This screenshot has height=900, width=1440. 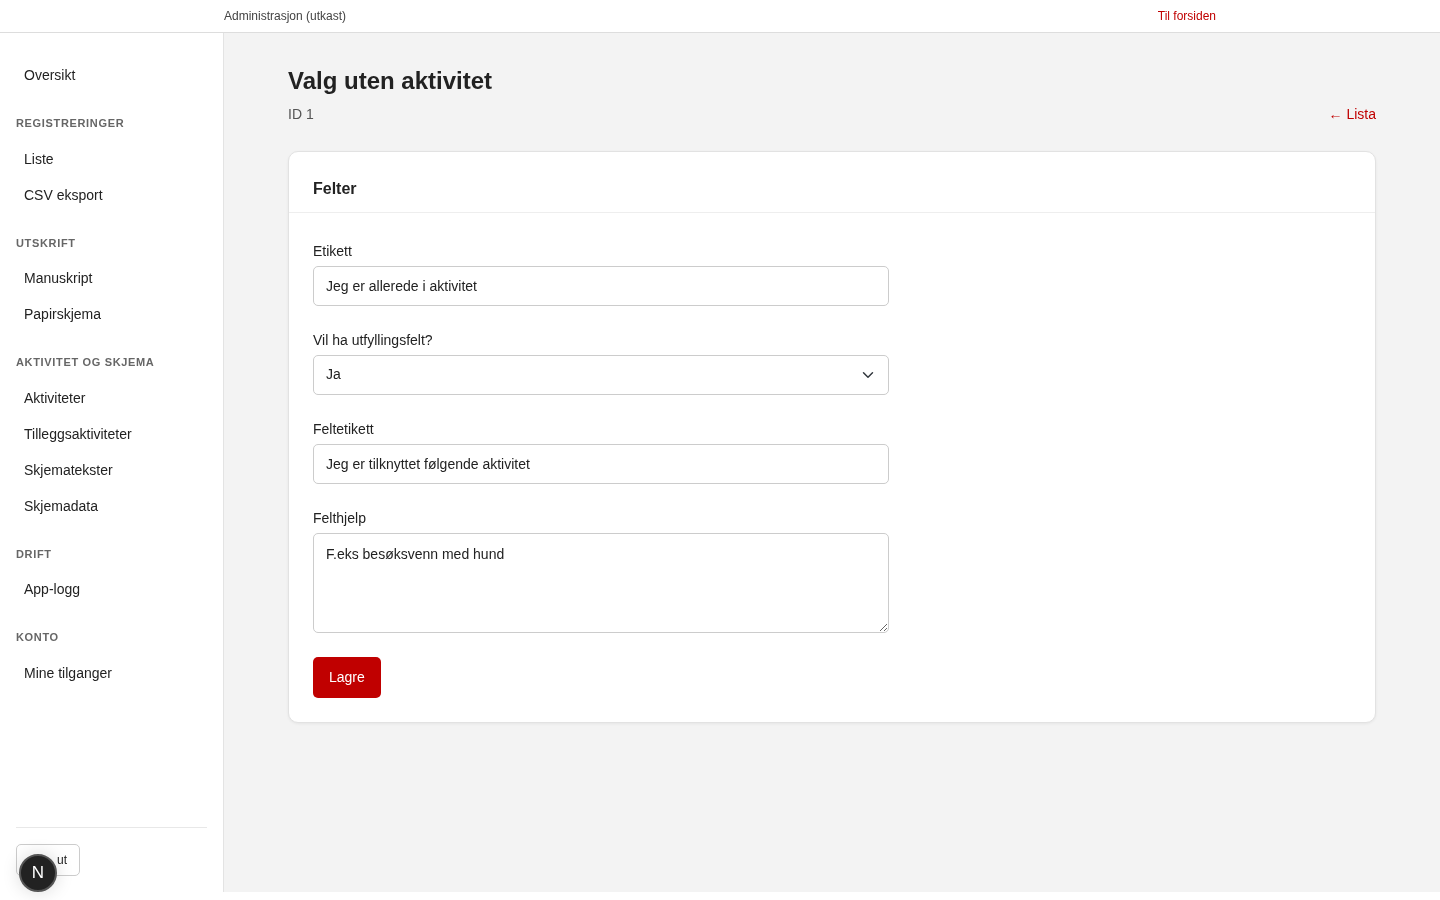 What do you see at coordinates (71, 123) in the screenshot?
I see `section-heading: REGISTRERINGER` at bounding box center [71, 123].